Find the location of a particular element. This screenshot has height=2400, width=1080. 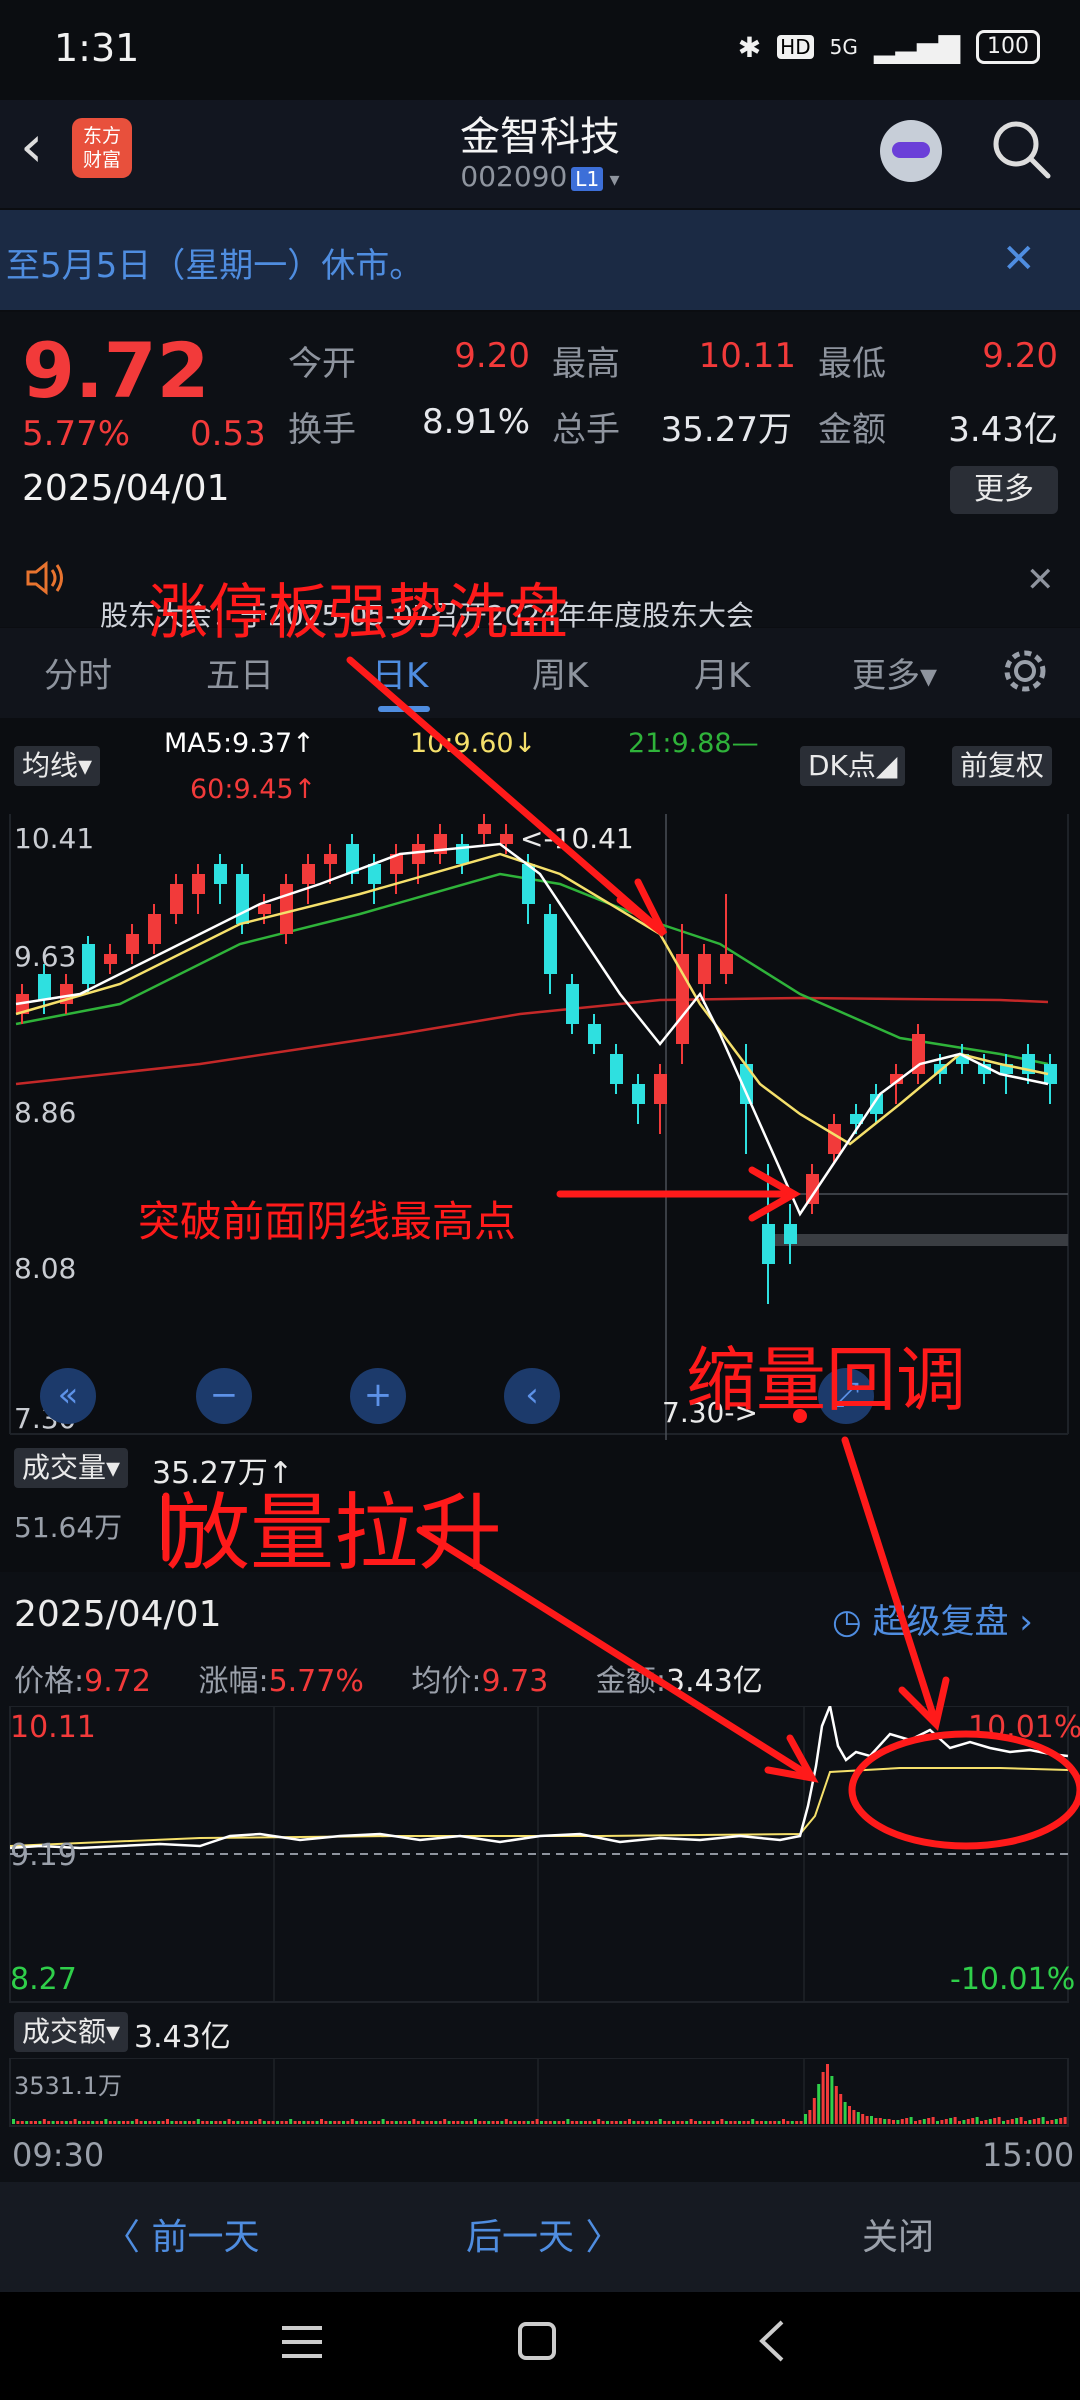

search-icon is located at coordinates (1021, 149).